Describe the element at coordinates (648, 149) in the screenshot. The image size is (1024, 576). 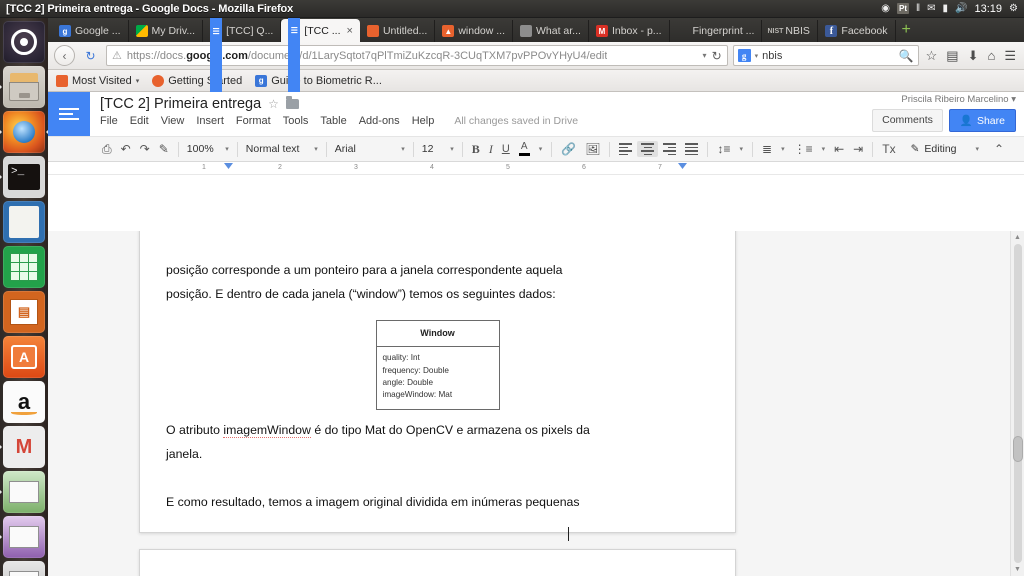
I see `align-center-button` at that location.